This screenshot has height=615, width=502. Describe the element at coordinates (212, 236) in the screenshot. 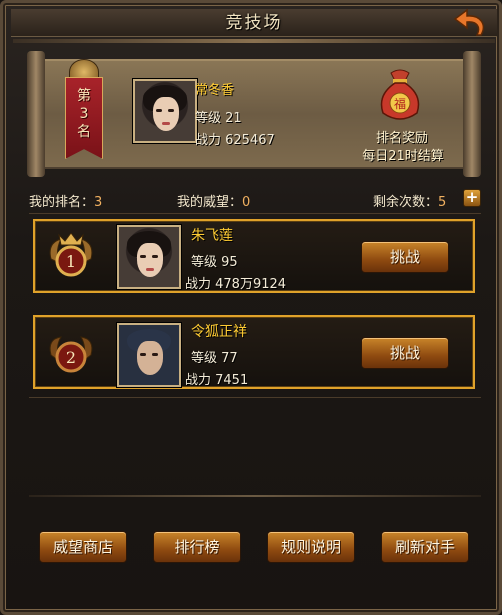

I see `opponent-name: 朱飞莲` at that location.